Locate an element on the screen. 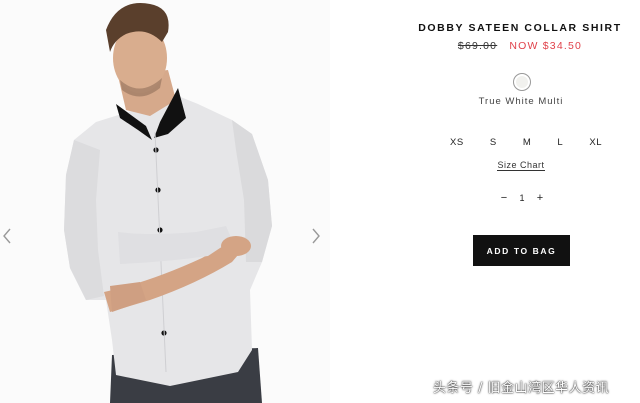 The image size is (640, 403). add-to-bag-button: ADD TO BAG is located at coordinates (521, 250).